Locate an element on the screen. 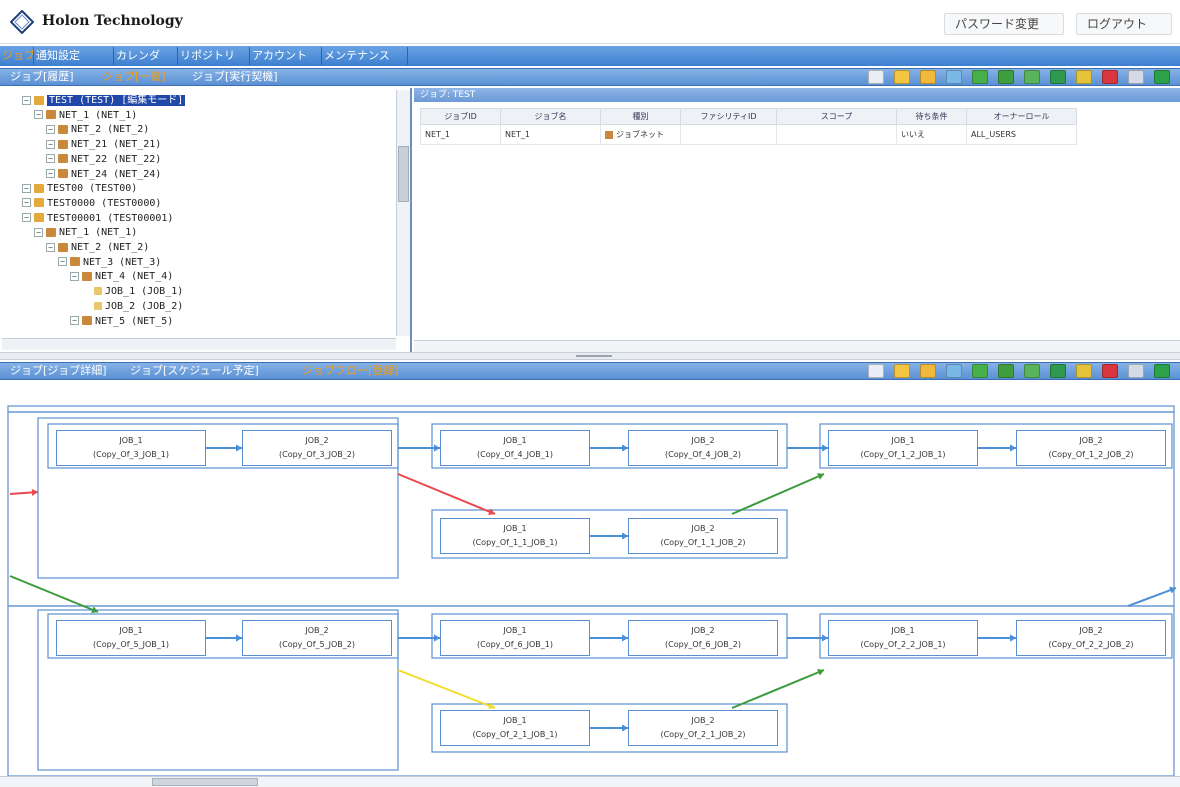 This screenshot has width=1180, height=787. job-node: JOB_2 (Copy_Of_6_JOB_2) is located at coordinates (703, 638).